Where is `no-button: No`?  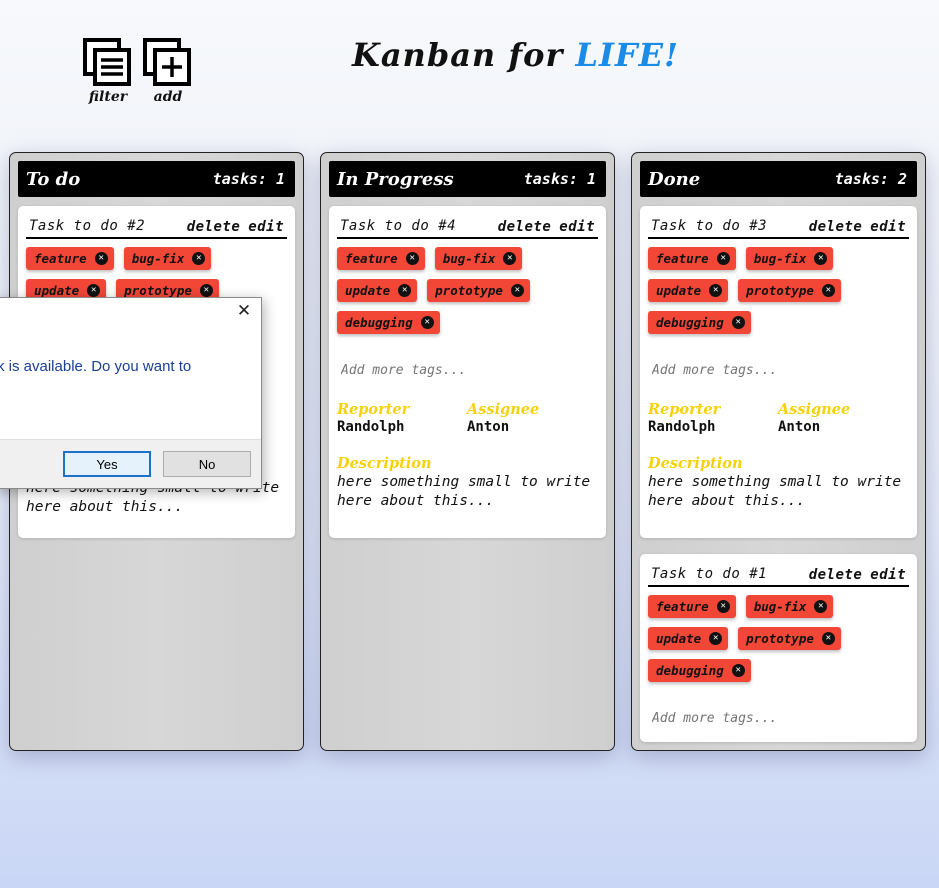 no-button: No is located at coordinates (207, 464).